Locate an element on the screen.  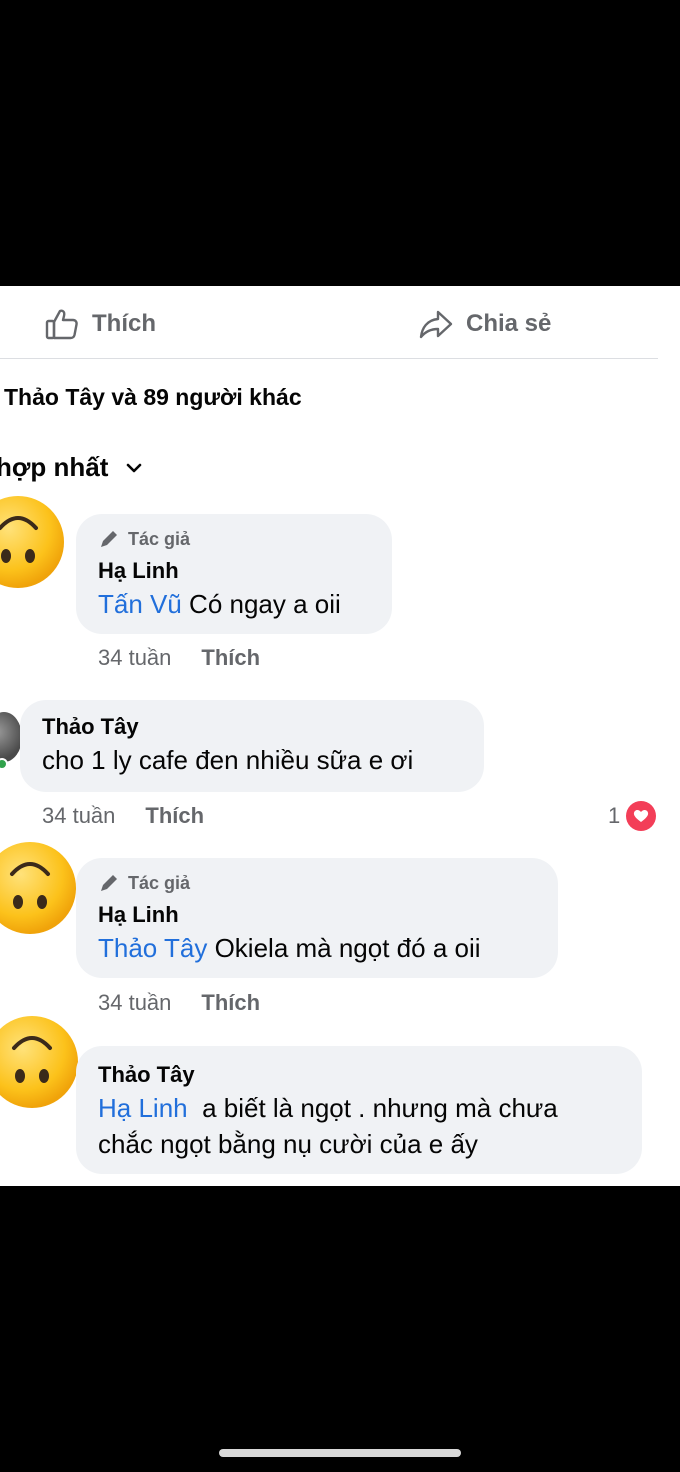
share-arrow-icon is located at coordinates (436, 324).